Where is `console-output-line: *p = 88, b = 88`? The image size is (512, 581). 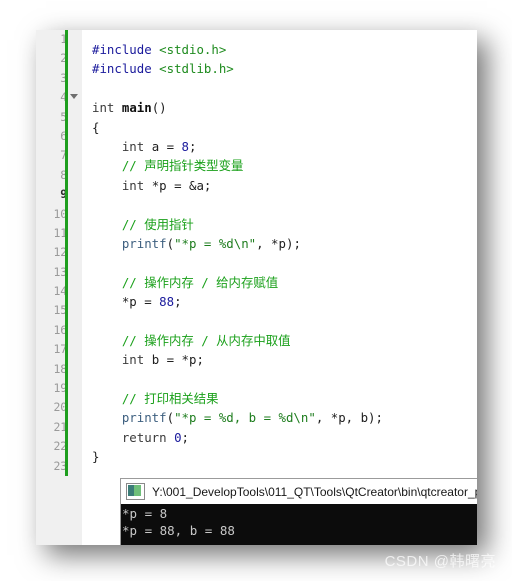 console-output-line: *p = 88, b = 88 is located at coordinates (178, 530).